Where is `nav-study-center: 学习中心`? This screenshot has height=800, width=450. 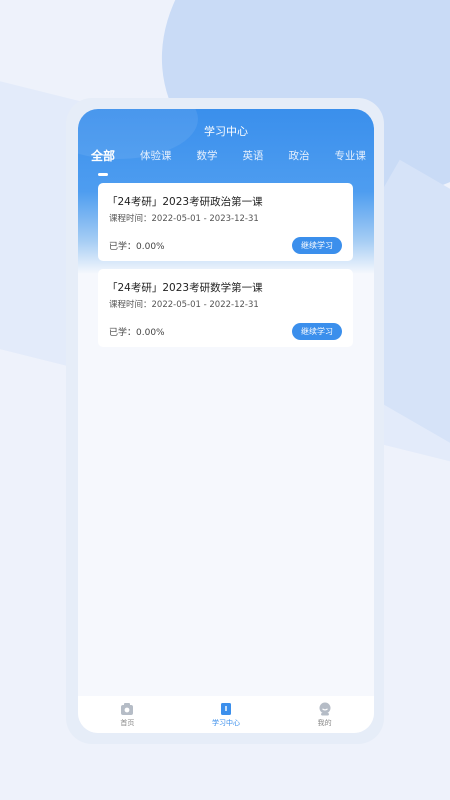 nav-study-center: 学习中心 is located at coordinates (226, 714).